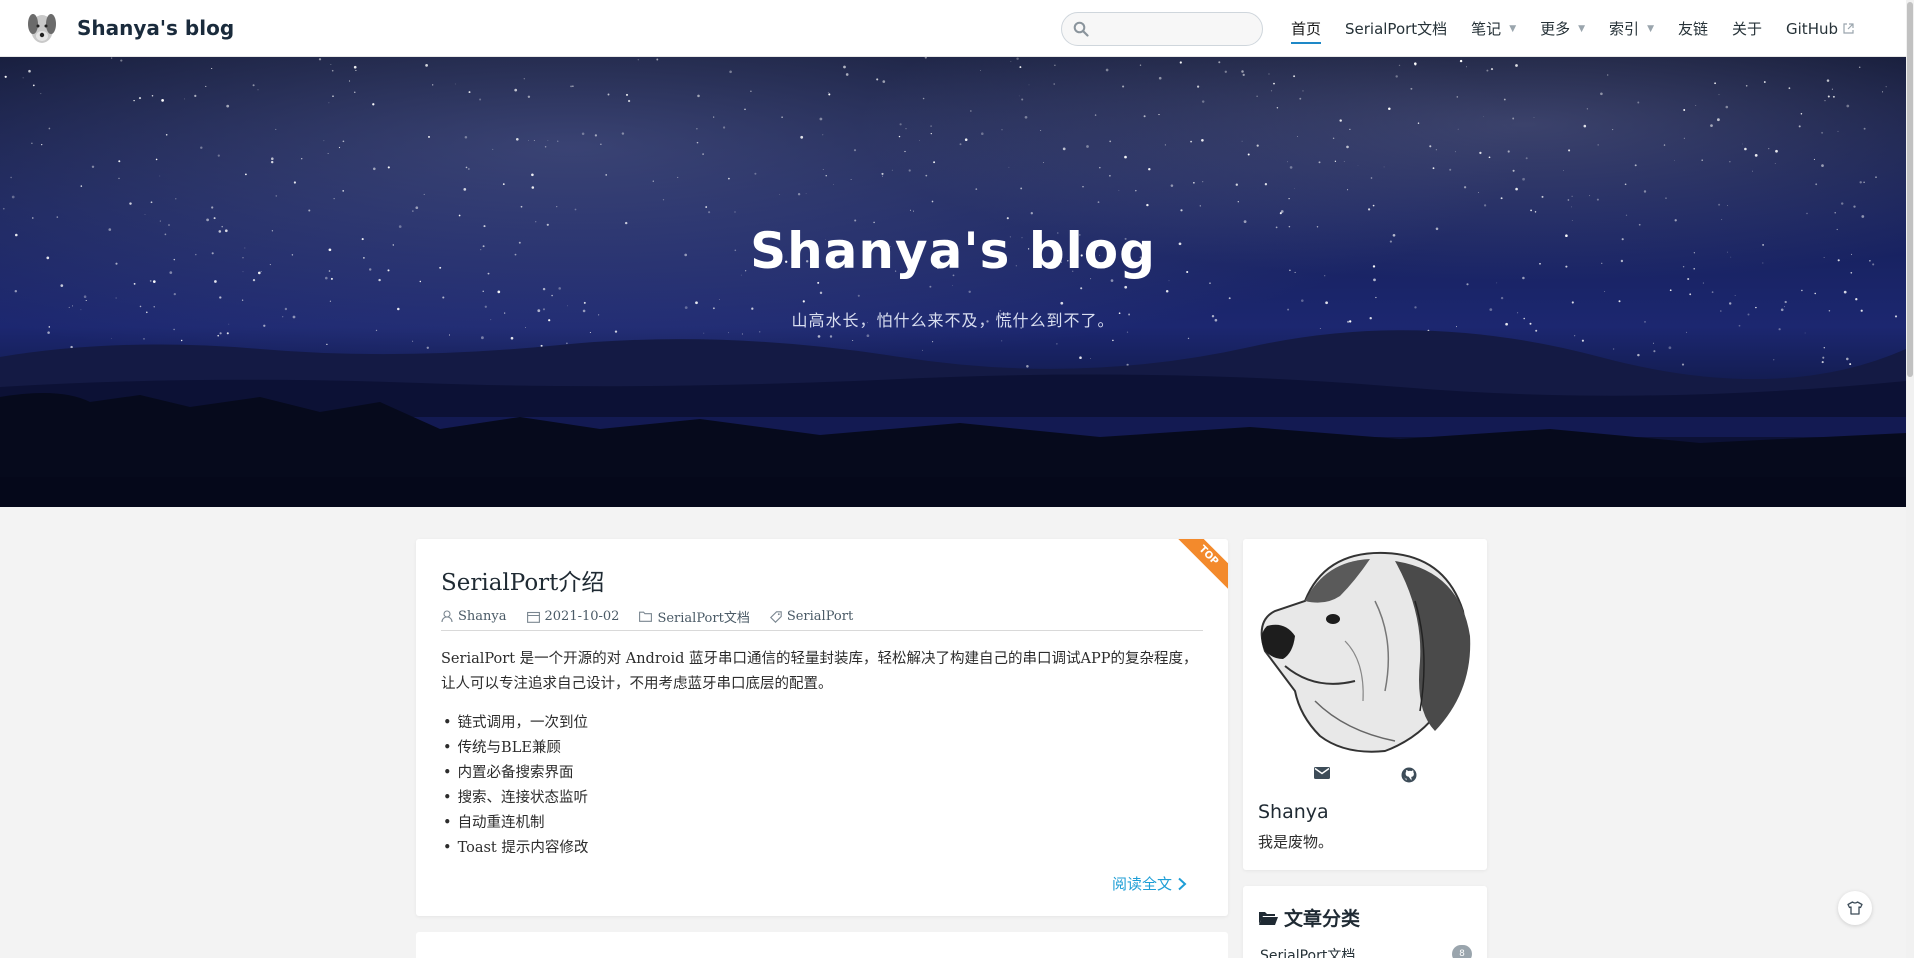  I want to click on github-icon, so click(1409, 775).